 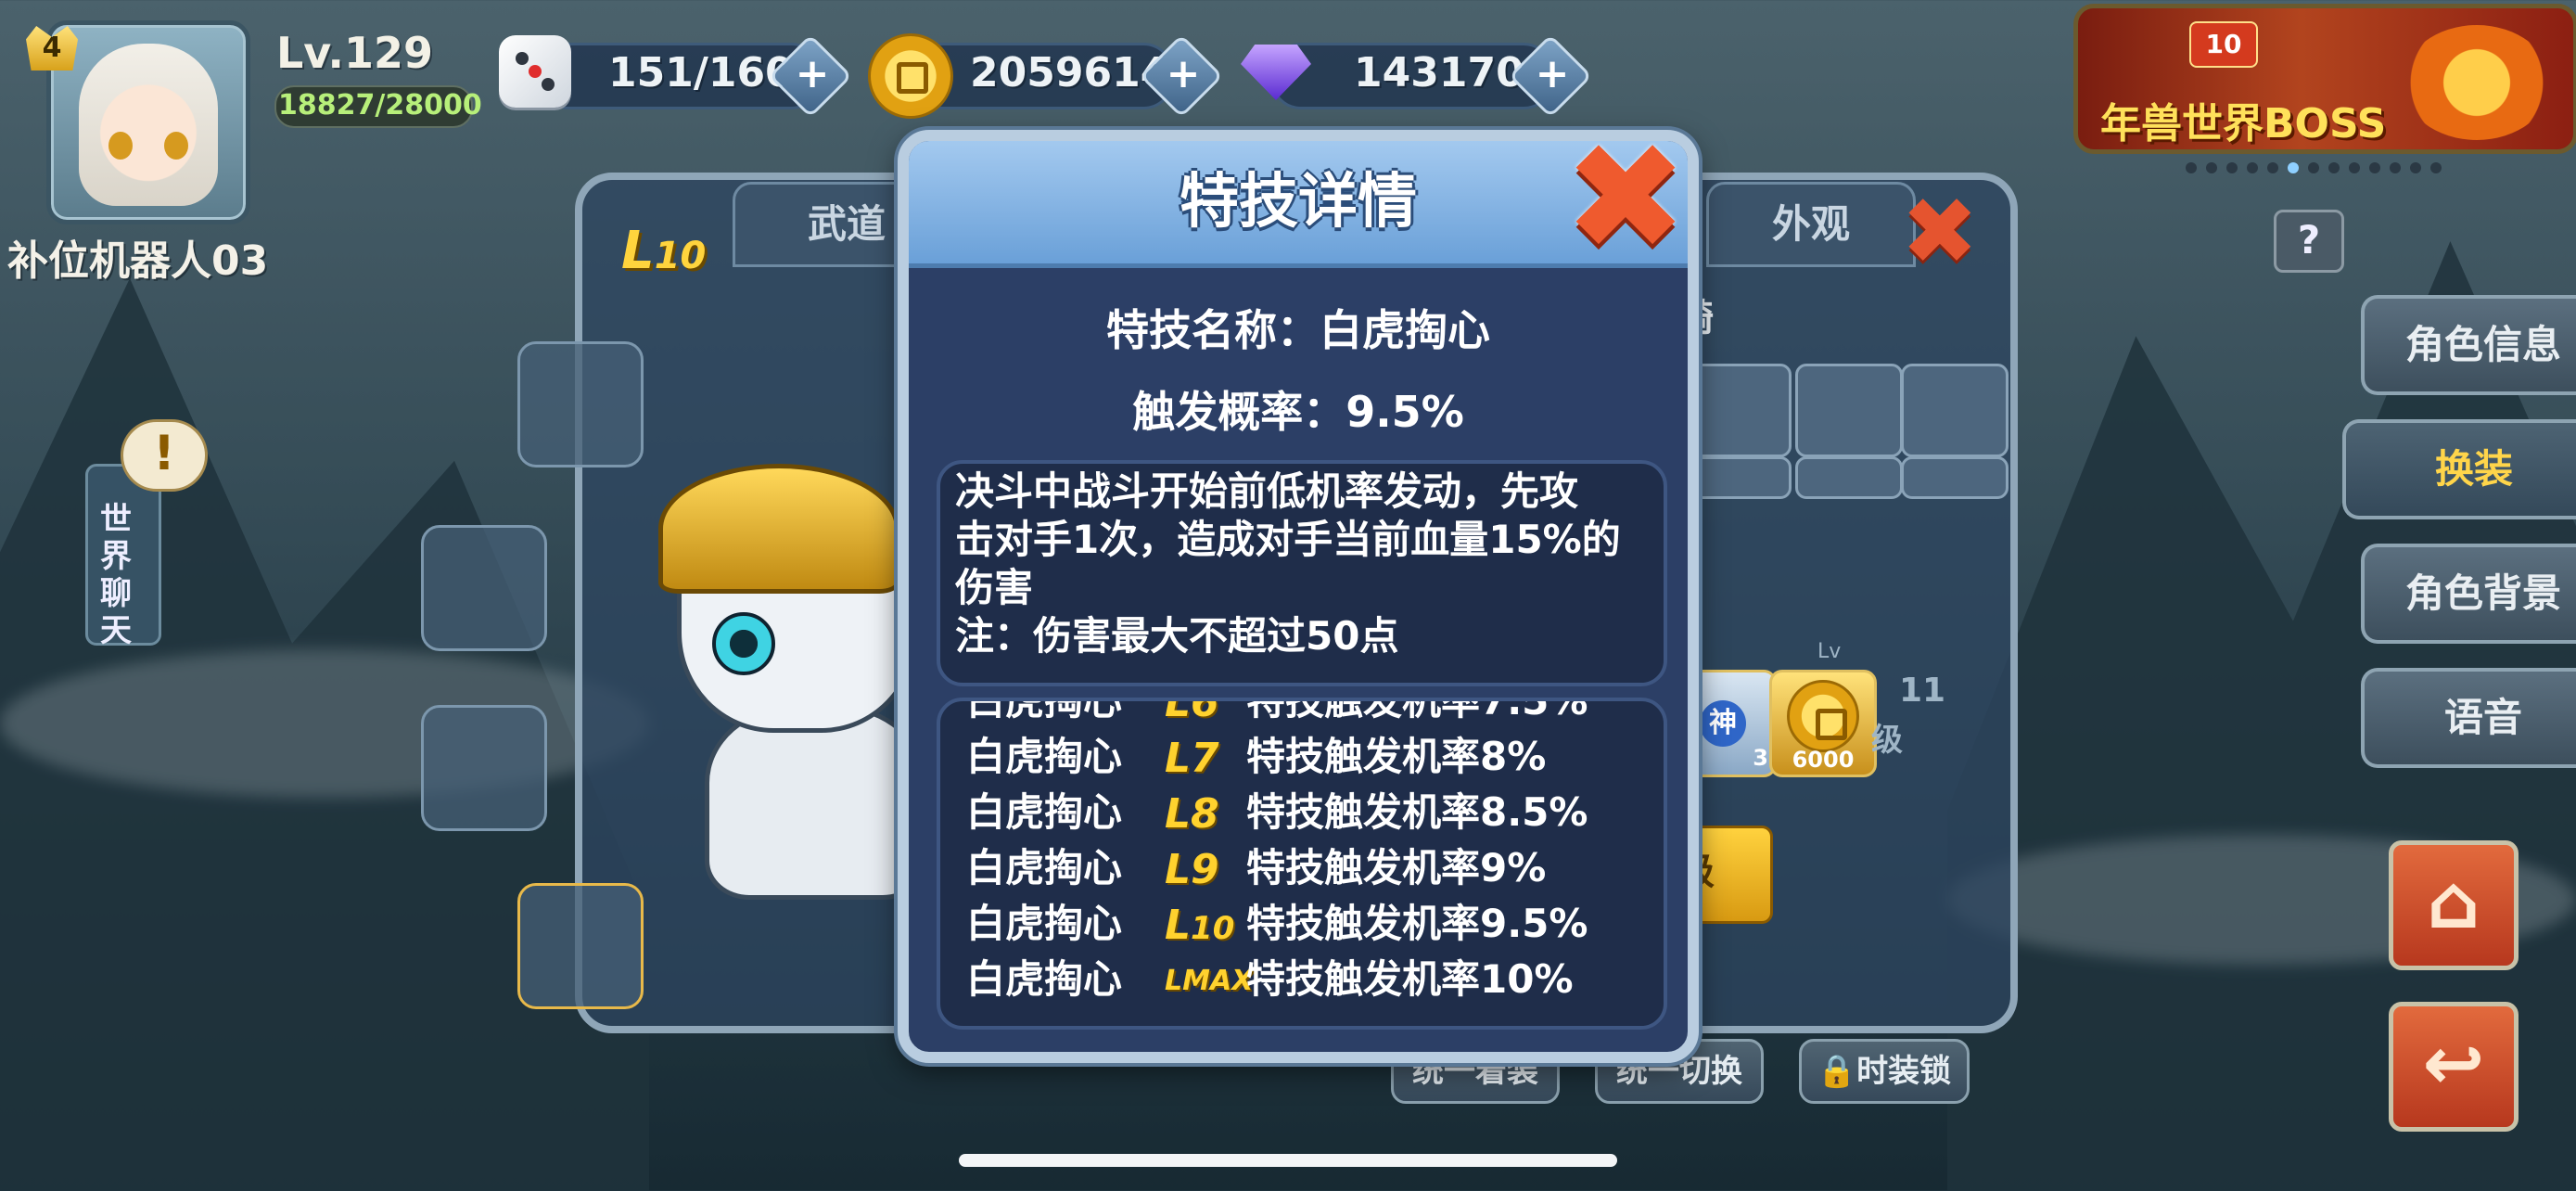 What do you see at coordinates (1298, 330) in the screenshot?
I see `skill-name-line: 特技名称：白虎掏心` at bounding box center [1298, 330].